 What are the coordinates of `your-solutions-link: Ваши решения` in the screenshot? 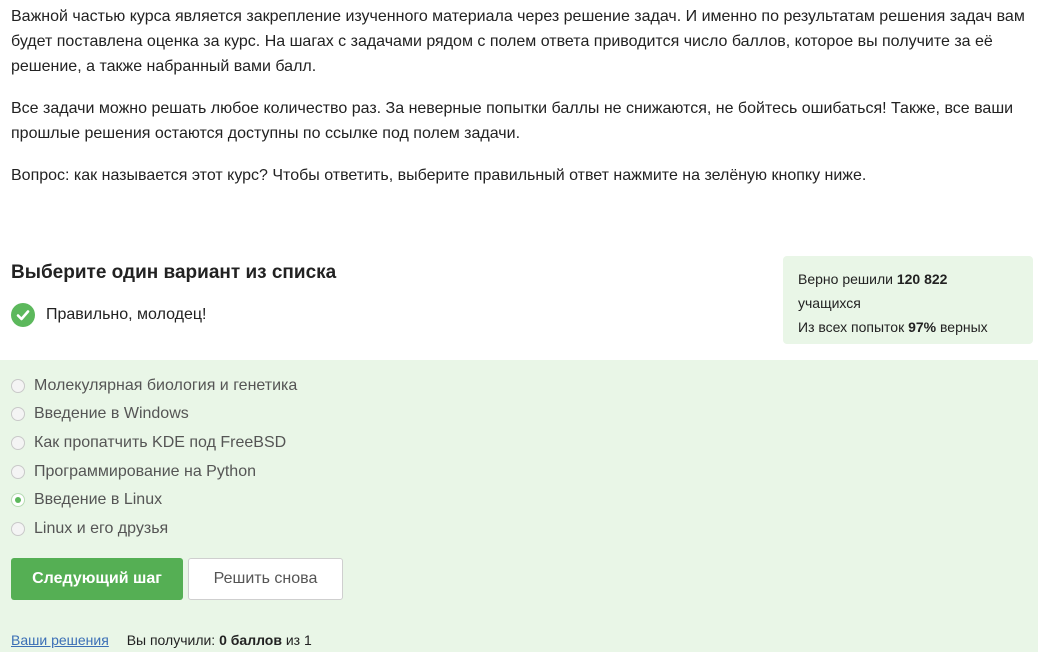 It's located at (60, 640).